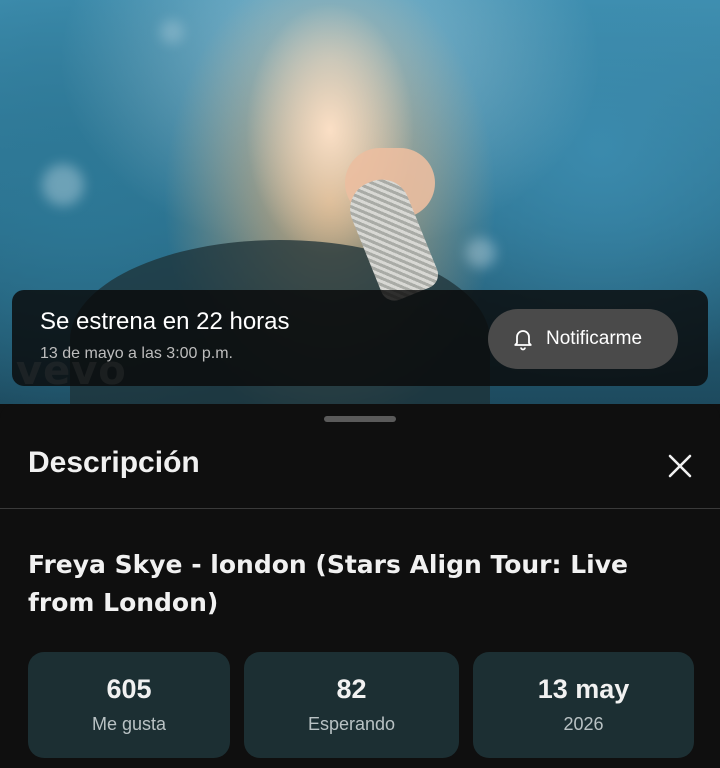  What do you see at coordinates (351, 705) in the screenshot?
I see `stat-card-waiting: 82 Esperando` at bounding box center [351, 705].